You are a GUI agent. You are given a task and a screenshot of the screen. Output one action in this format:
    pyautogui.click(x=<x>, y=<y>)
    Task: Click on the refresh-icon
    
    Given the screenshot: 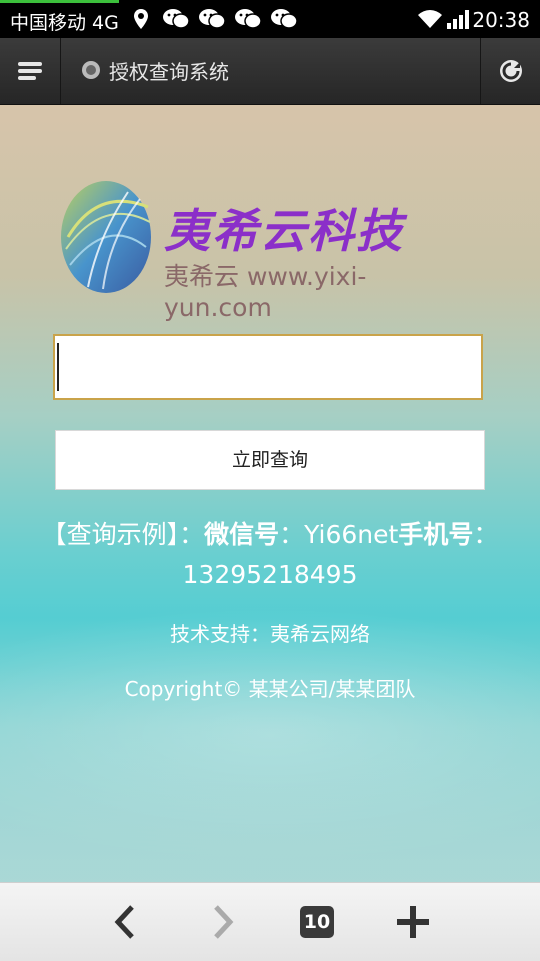 What is the action you would take?
    pyautogui.click(x=510, y=71)
    